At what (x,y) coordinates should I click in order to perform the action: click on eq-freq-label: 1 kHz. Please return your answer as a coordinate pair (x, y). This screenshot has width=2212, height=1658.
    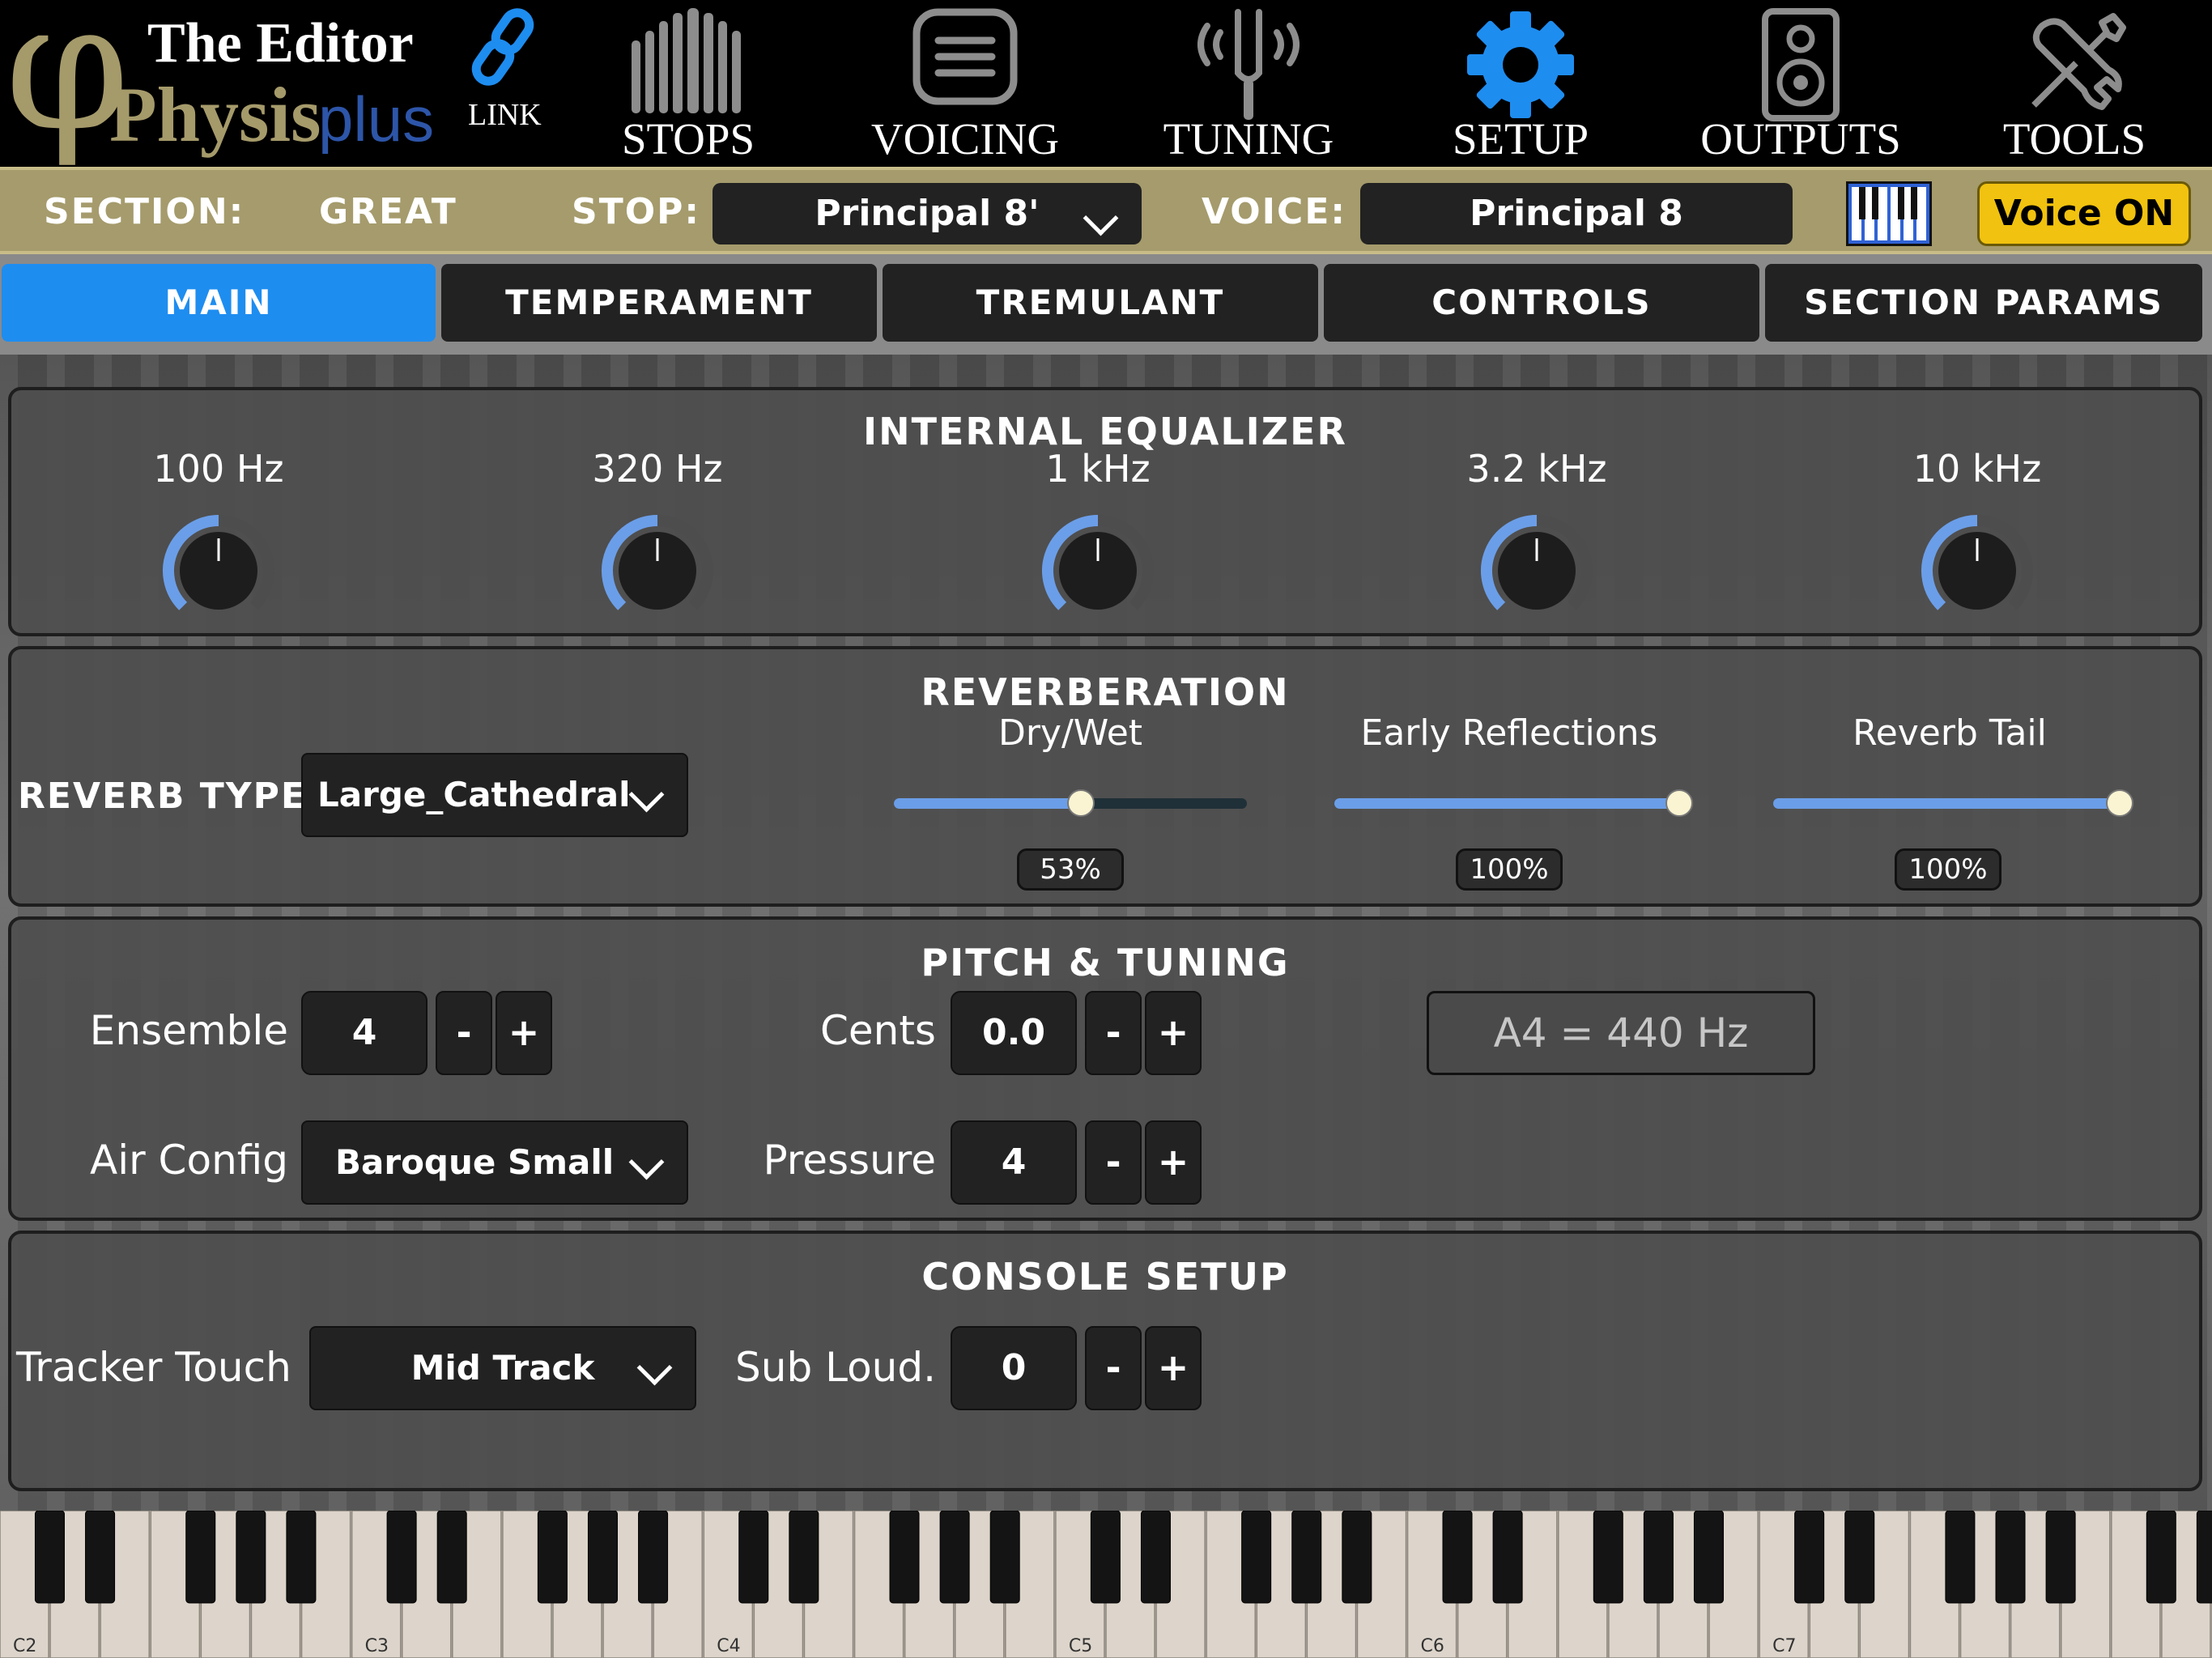
    Looking at the image, I should click on (1098, 469).